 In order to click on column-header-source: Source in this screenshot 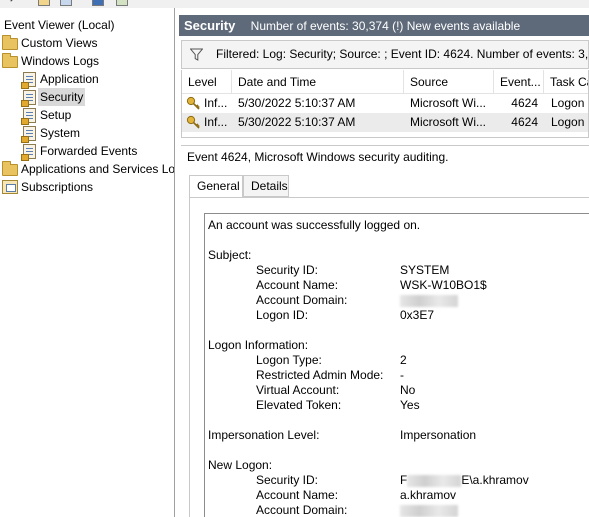, I will do `click(449, 82)`.